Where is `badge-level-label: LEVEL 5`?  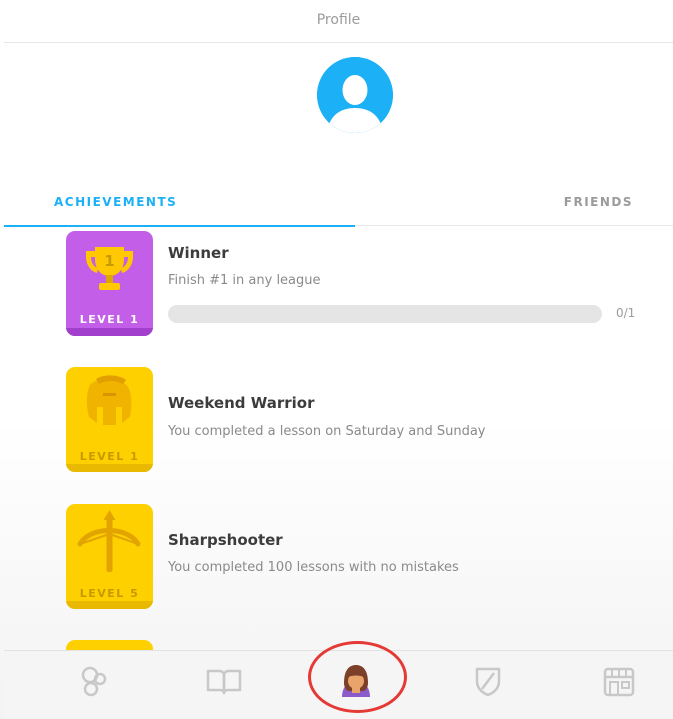
badge-level-label: LEVEL 5 is located at coordinates (109, 593).